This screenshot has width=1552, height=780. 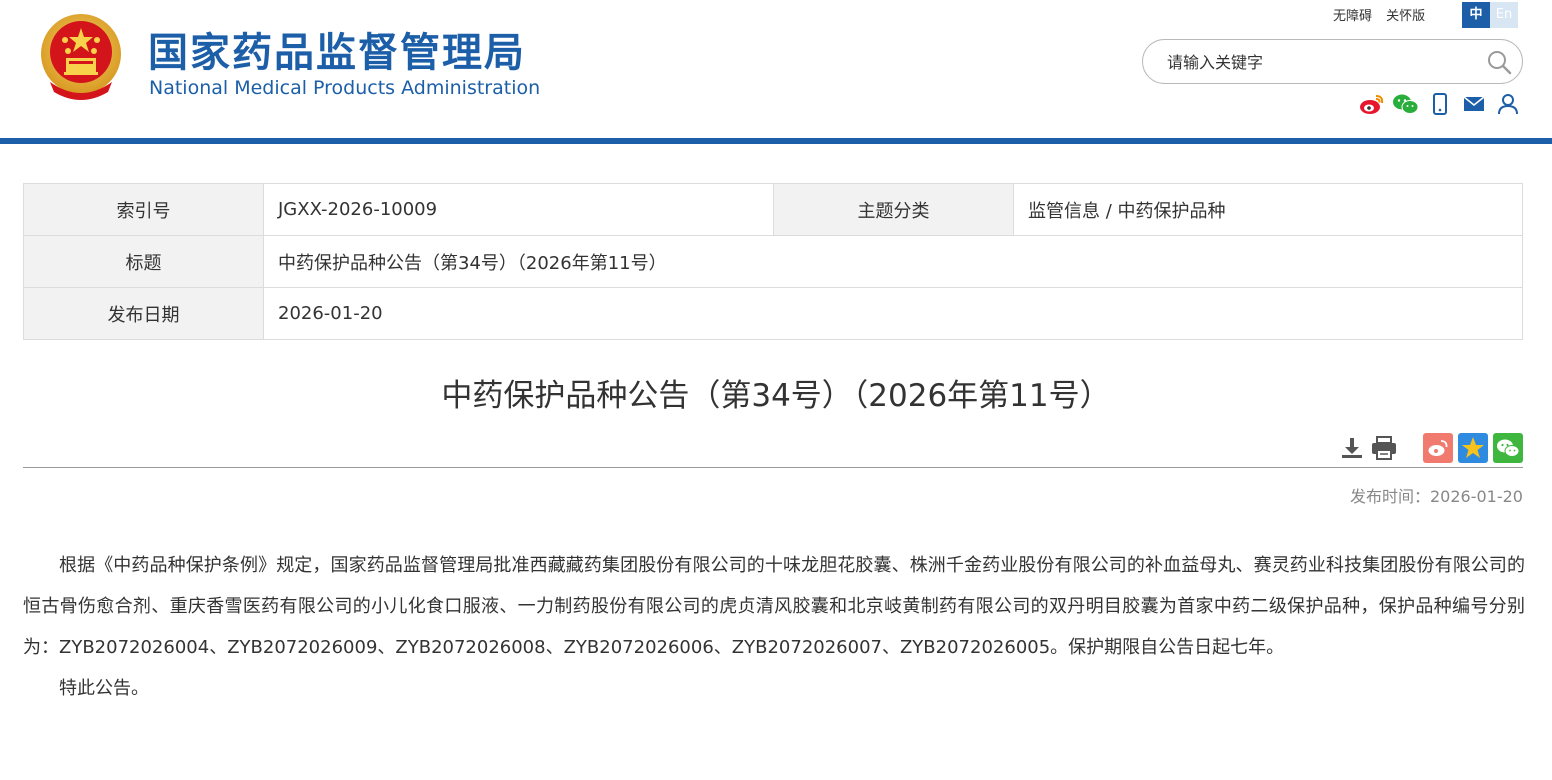 What do you see at coordinates (1438, 448) in the screenshot?
I see `weibo-share-icon` at bounding box center [1438, 448].